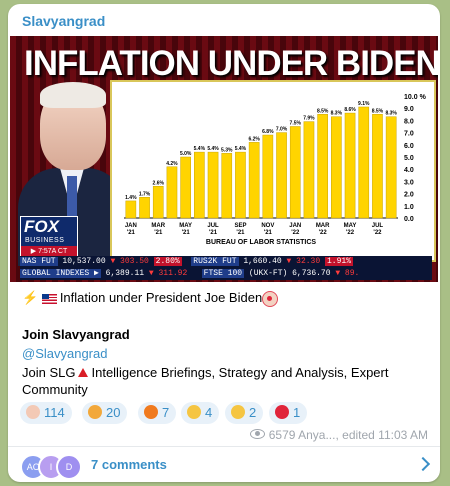 Image resolution: width=450 pixels, height=486 pixels. What do you see at coordinates (240, 226) in the screenshot?
I see `x-tick-label: SEP` at bounding box center [240, 226].